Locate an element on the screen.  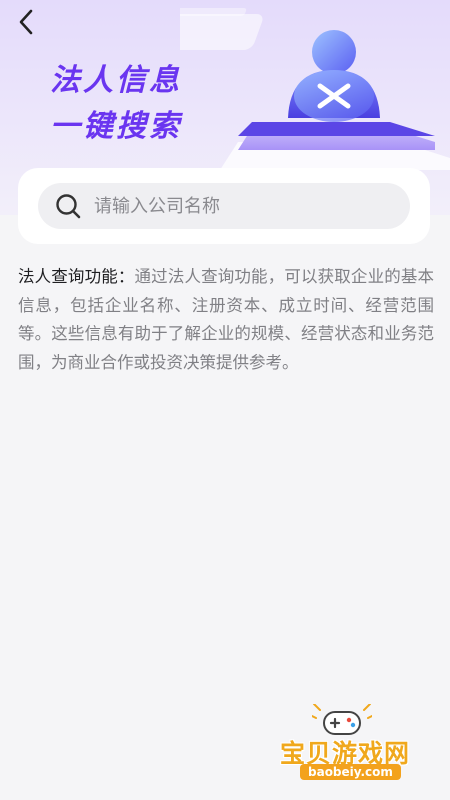
search-icon is located at coordinates (68, 206).